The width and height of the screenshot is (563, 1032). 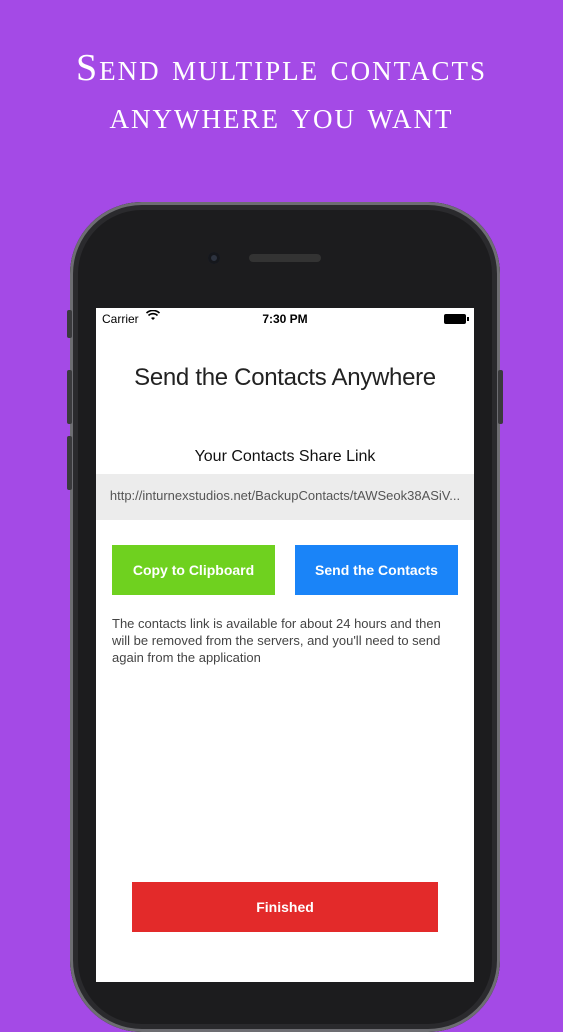 What do you see at coordinates (285, 258) in the screenshot?
I see `speaker-grille` at bounding box center [285, 258].